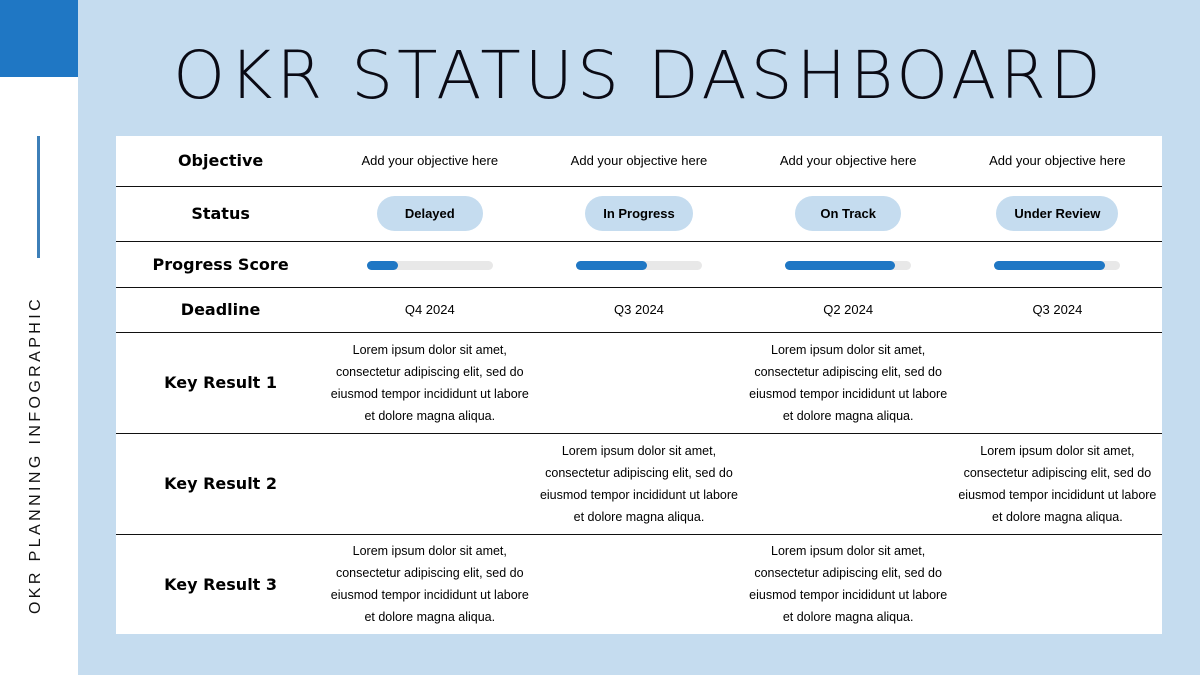 The image size is (1200, 675). Describe the element at coordinates (639, 75) in the screenshot. I see `page-title: OKR STATUS DASHBOARD` at that location.